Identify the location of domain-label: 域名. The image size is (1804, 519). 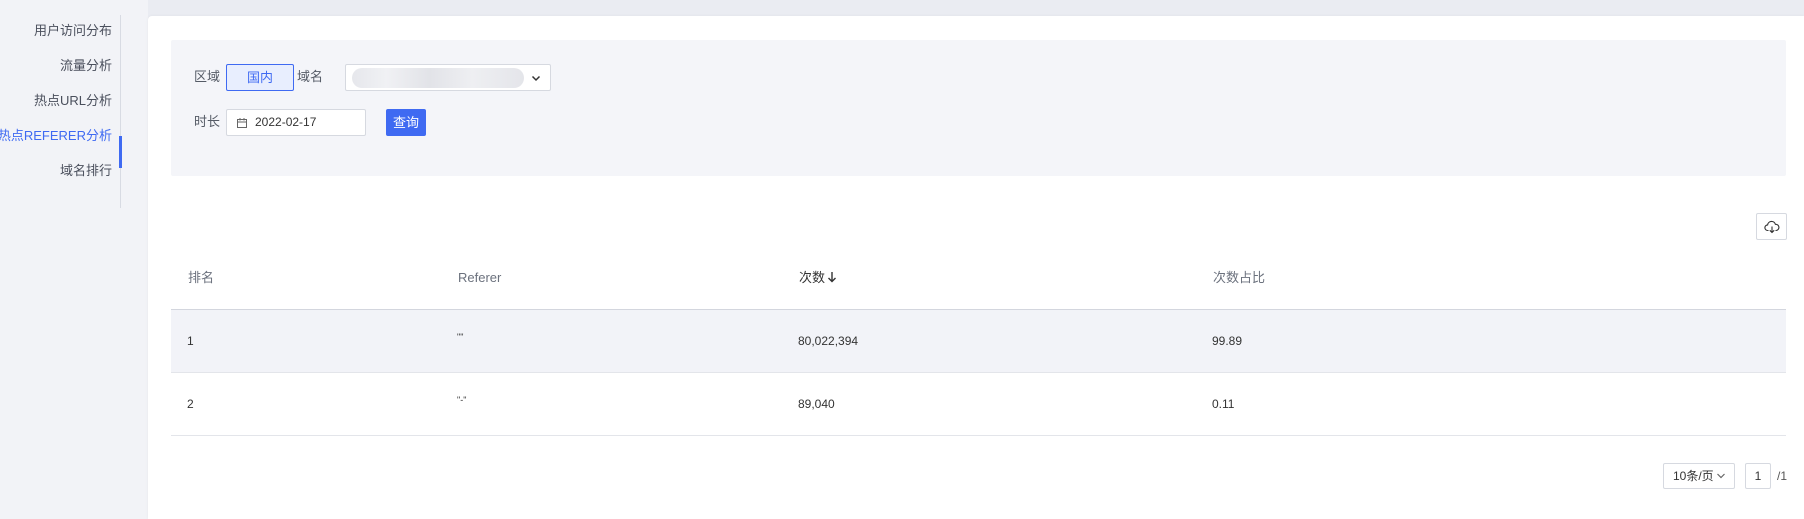
(310, 76).